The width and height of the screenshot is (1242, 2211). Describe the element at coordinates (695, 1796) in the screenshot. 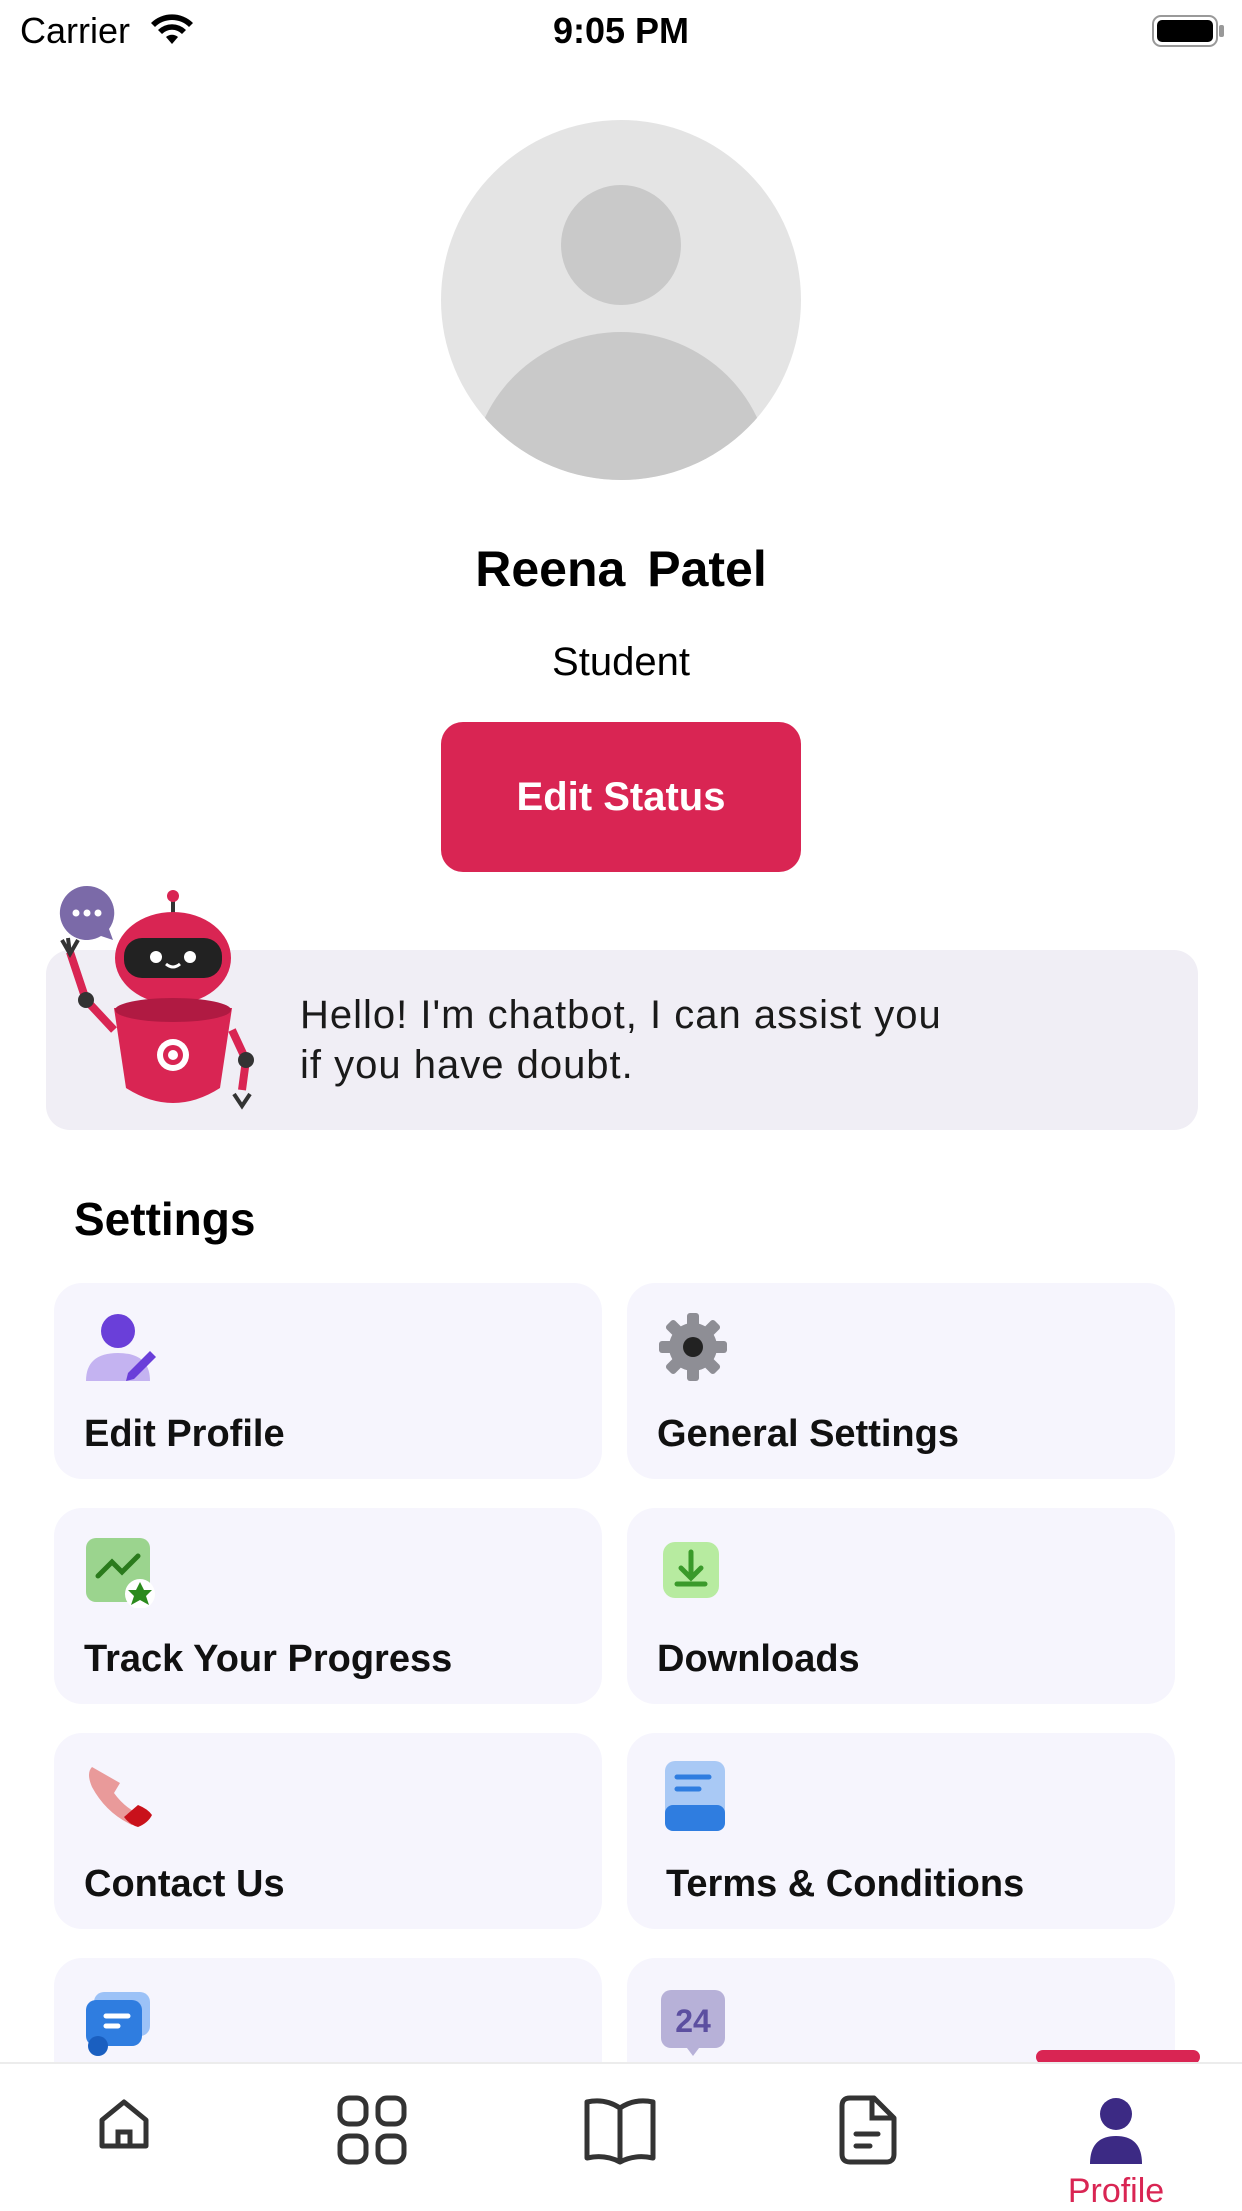

I see `document-icon` at that location.